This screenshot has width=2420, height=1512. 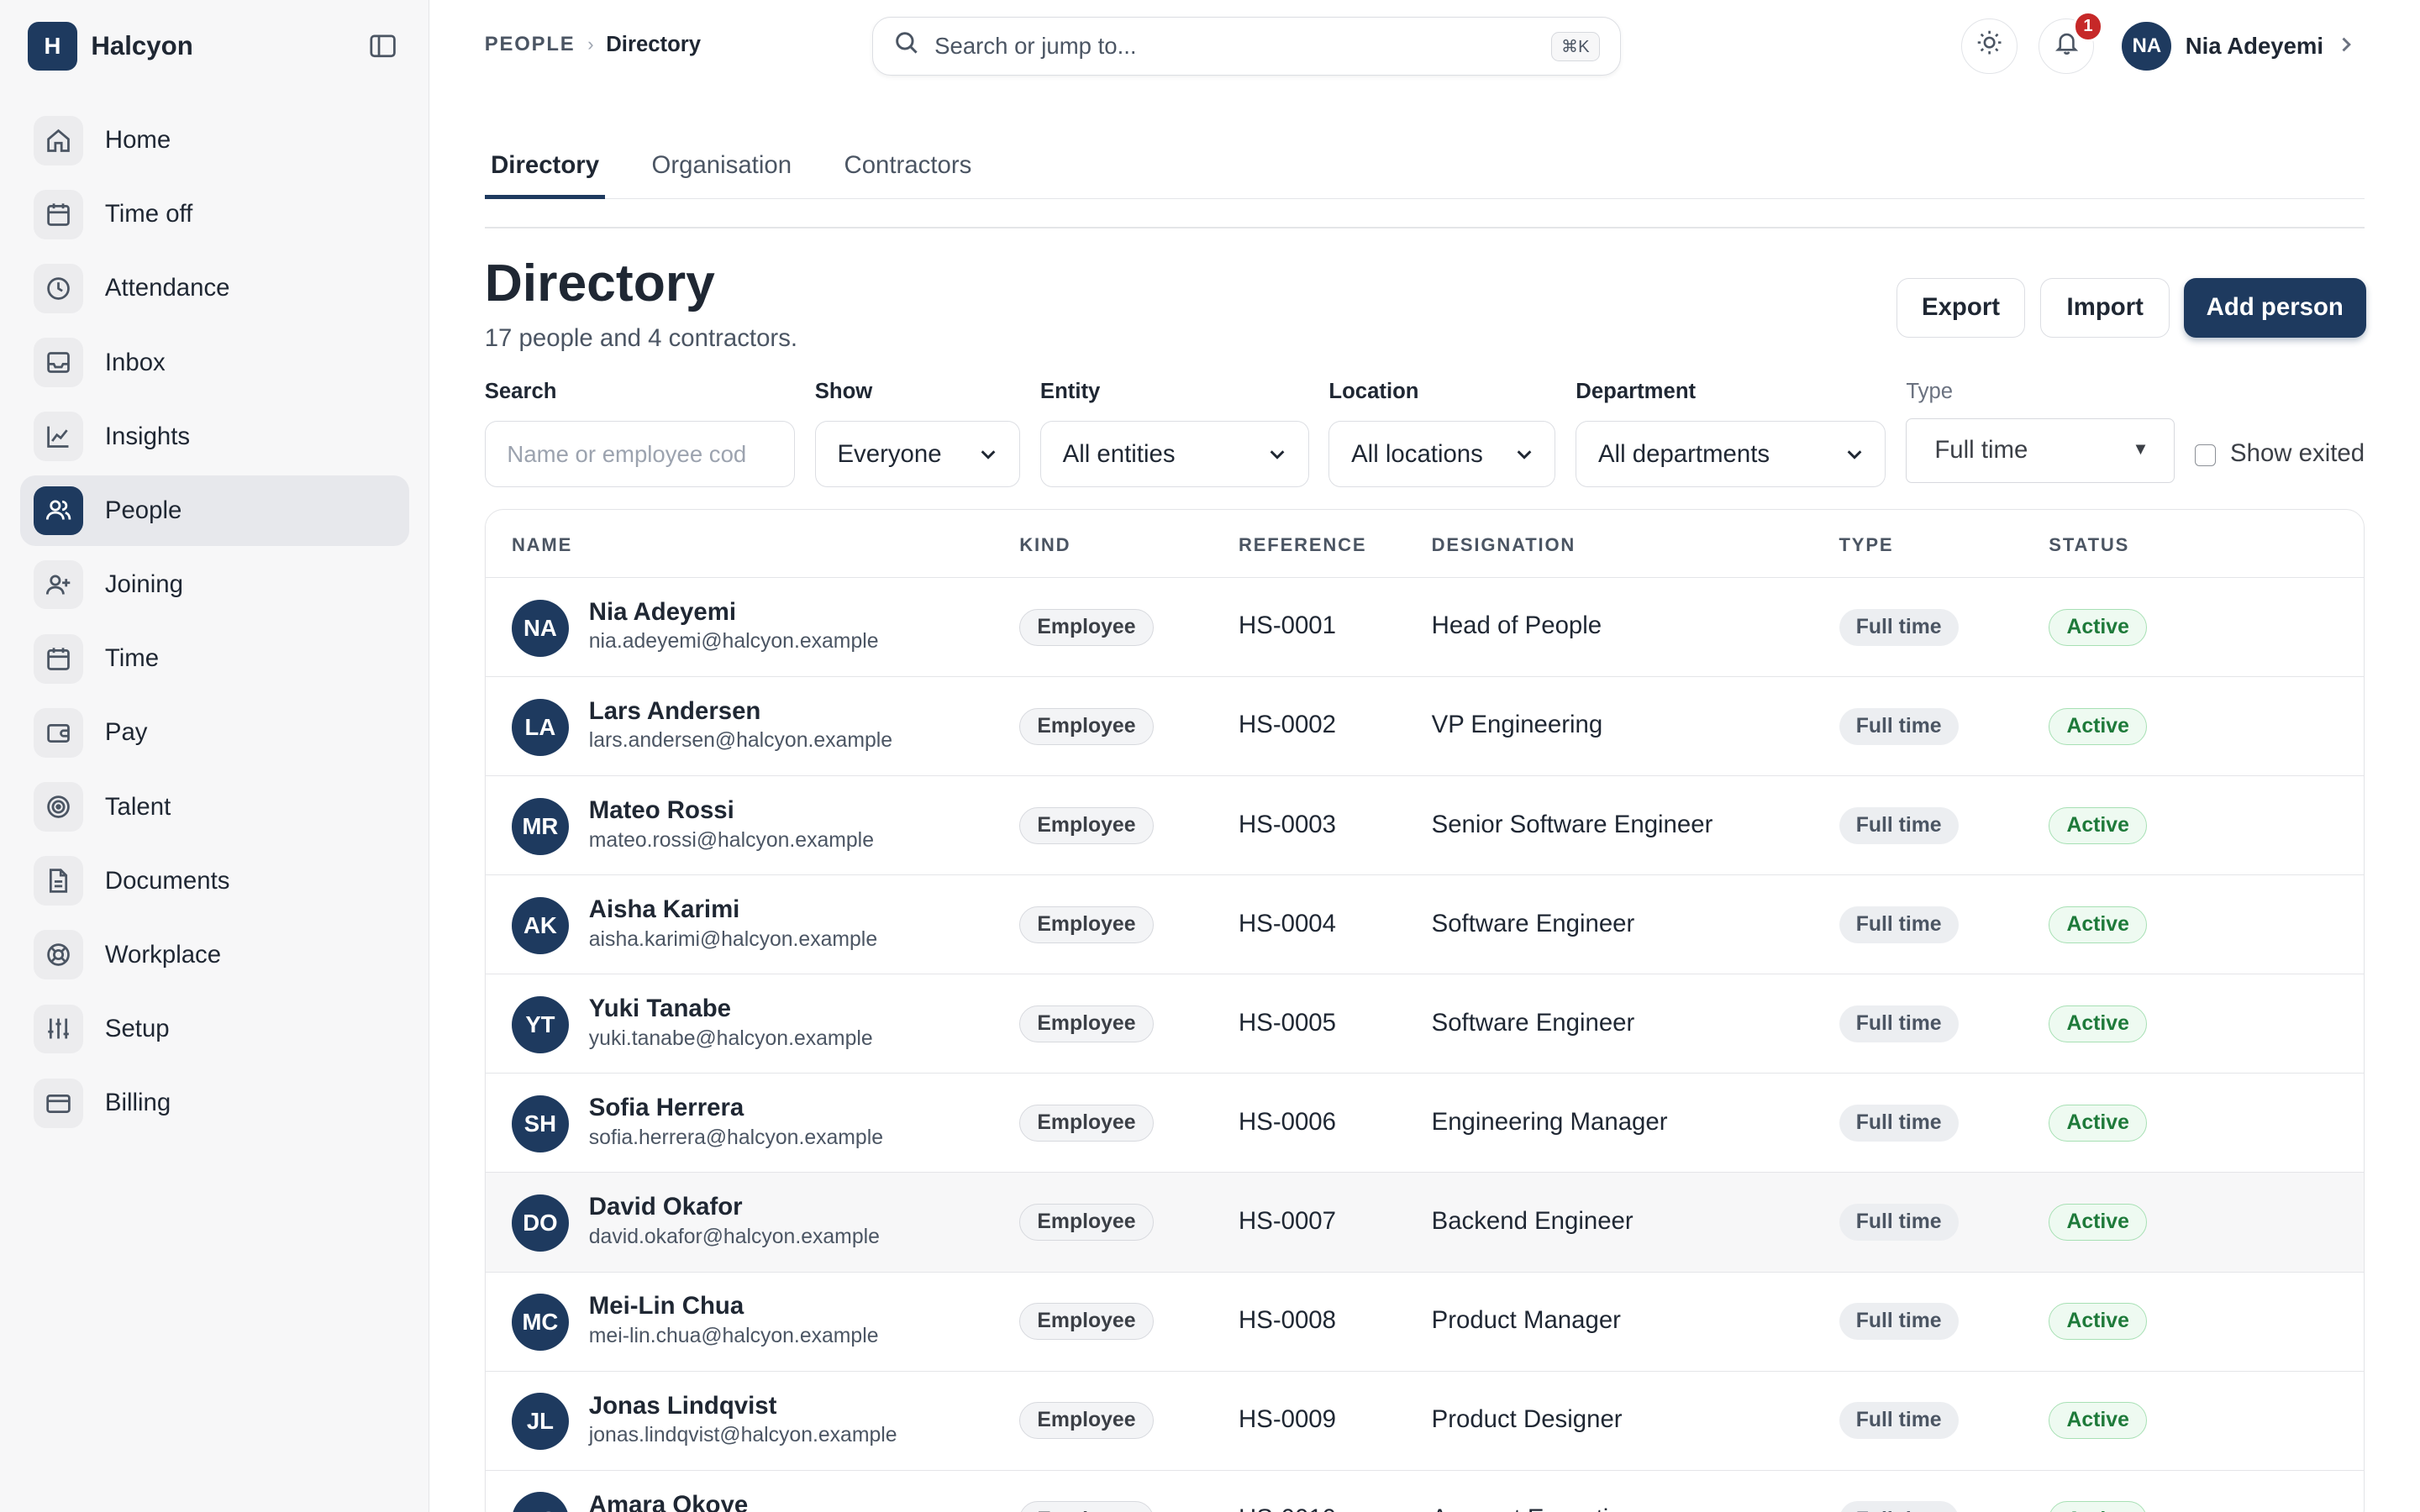 What do you see at coordinates (530, 44) in the screenshot?
I see `breadcrumb-root: PEOPLE` at bounding box center [530, 44].